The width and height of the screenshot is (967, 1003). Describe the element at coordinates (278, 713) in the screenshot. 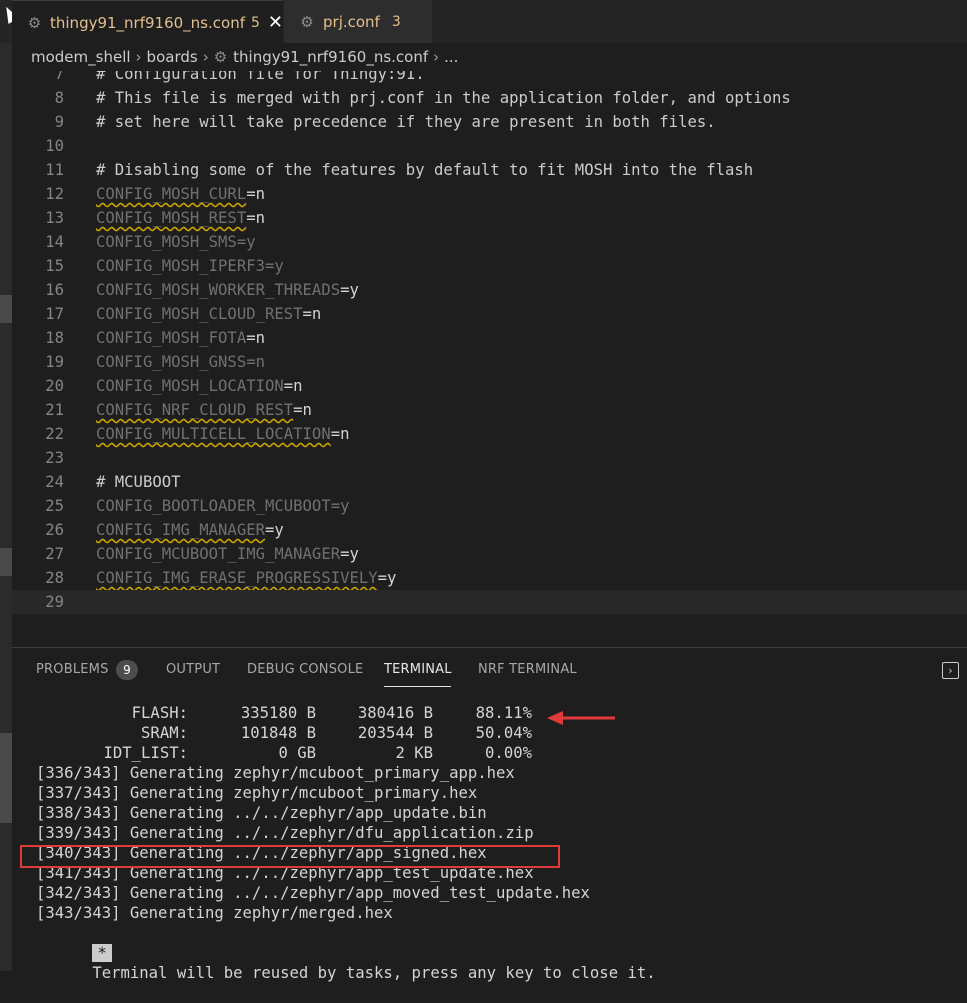

I see `memory-used: 335180 B` at that location.